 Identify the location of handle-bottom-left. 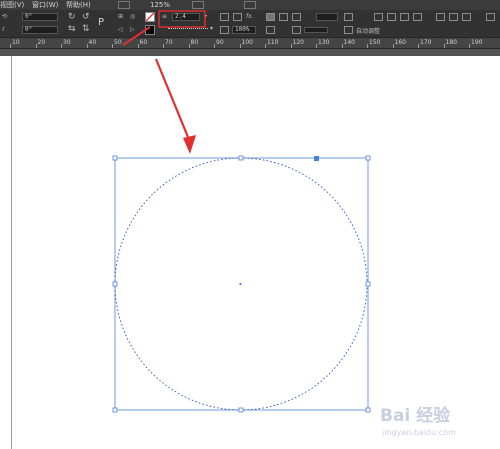
(115, 410).